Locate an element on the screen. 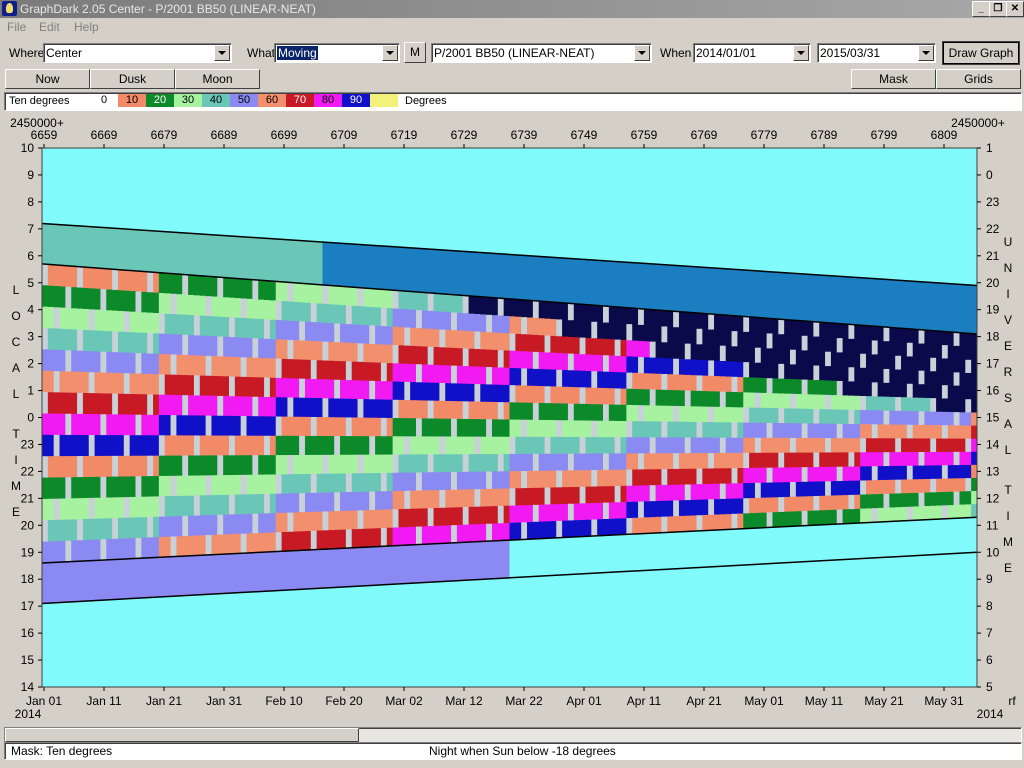  now-button: Now is located at coordinates (47, 79).